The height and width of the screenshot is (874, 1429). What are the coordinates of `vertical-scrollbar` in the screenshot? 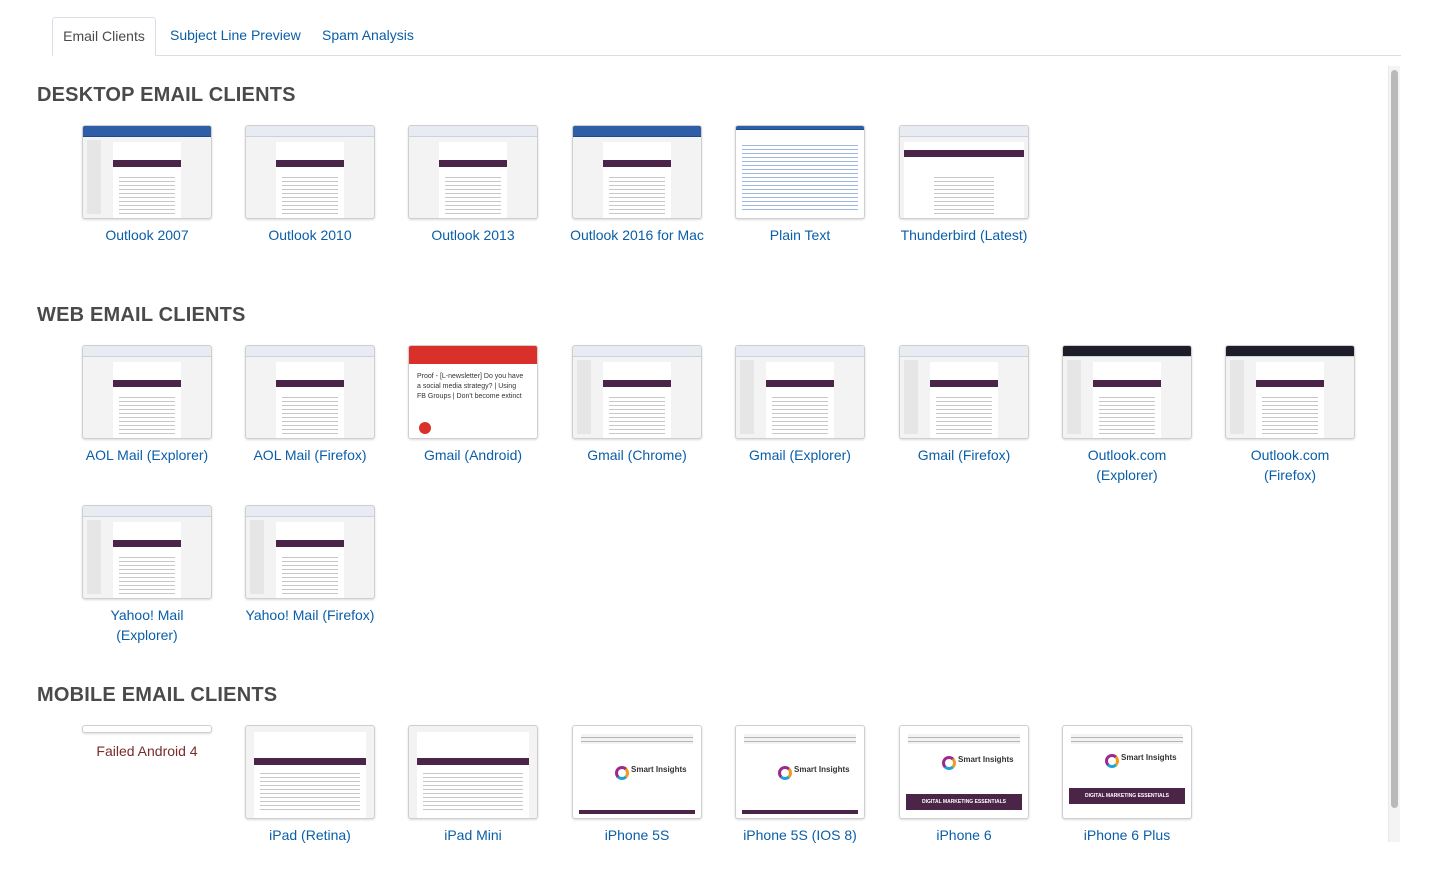 It's located at (1394, 454).